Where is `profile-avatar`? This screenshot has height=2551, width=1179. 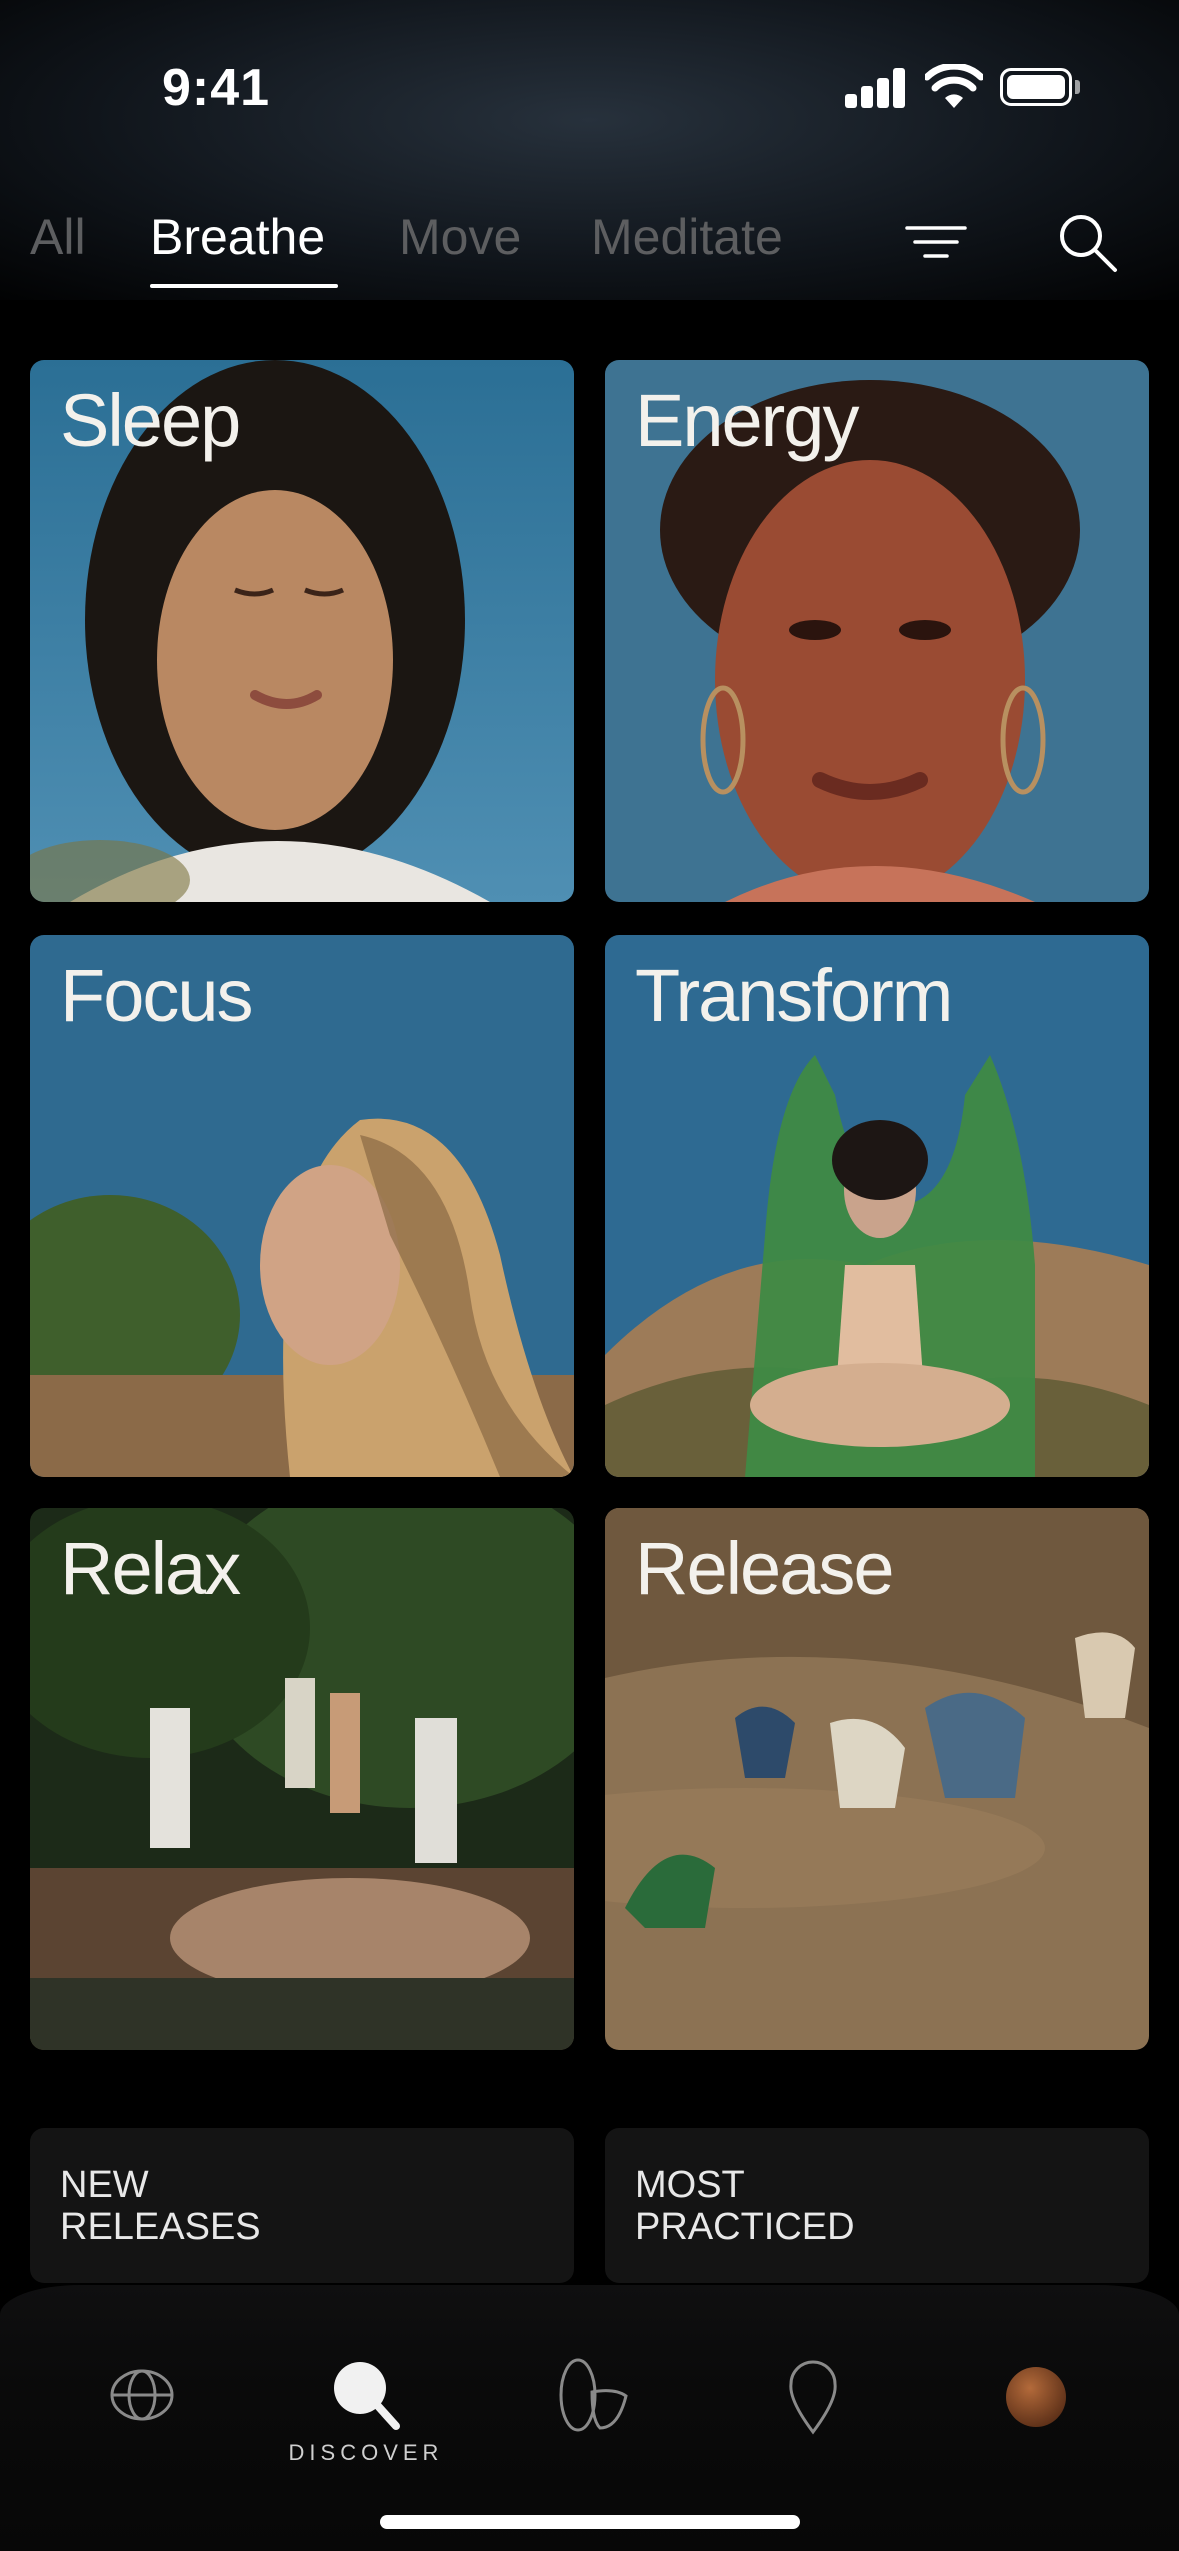
profile-avatar is located at coordinates (1036, 2395).